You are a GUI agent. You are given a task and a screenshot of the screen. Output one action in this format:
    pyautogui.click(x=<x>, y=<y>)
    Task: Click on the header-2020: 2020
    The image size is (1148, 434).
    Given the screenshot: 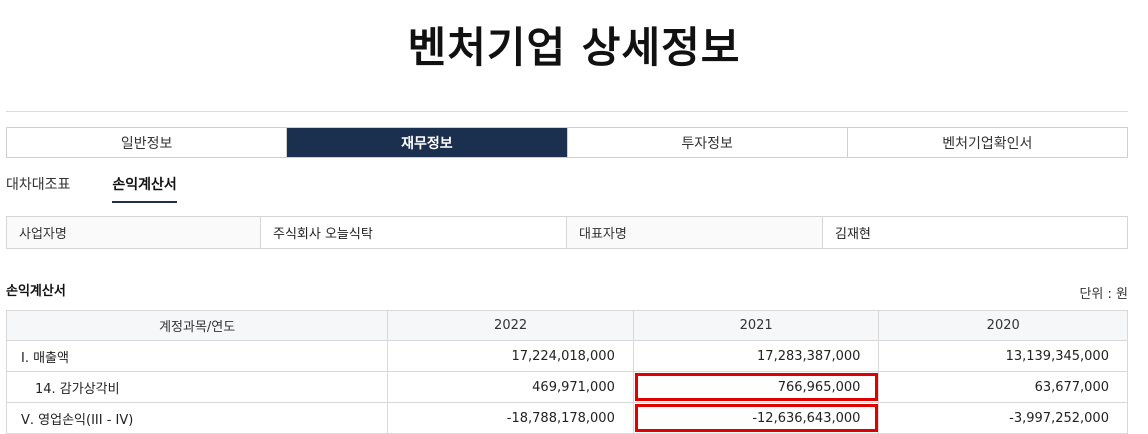 What is the action you would take?
    pyautogui.click(x=1003, y=325)
    